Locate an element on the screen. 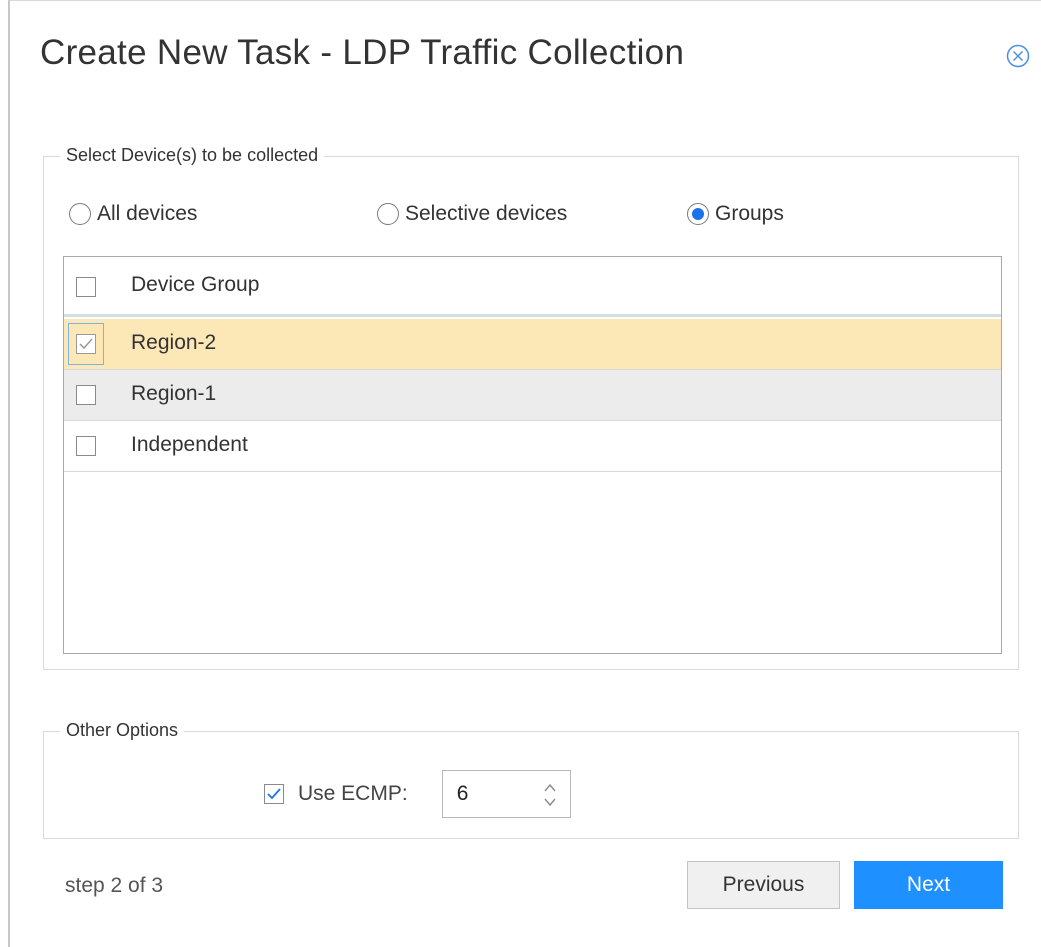  dialog-title: Create New Task - LDP Traffic Collection is located at coordinates (362, 52).